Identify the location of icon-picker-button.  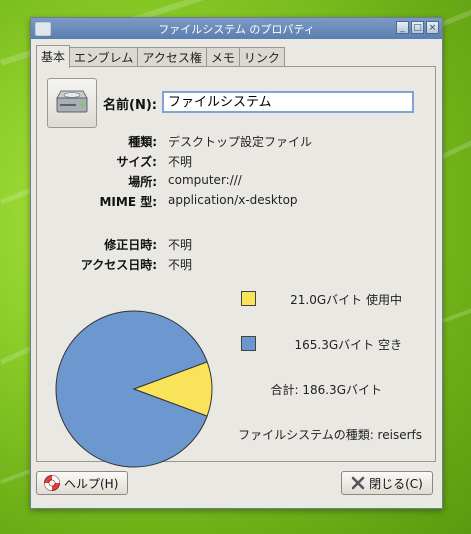
(72, 103).